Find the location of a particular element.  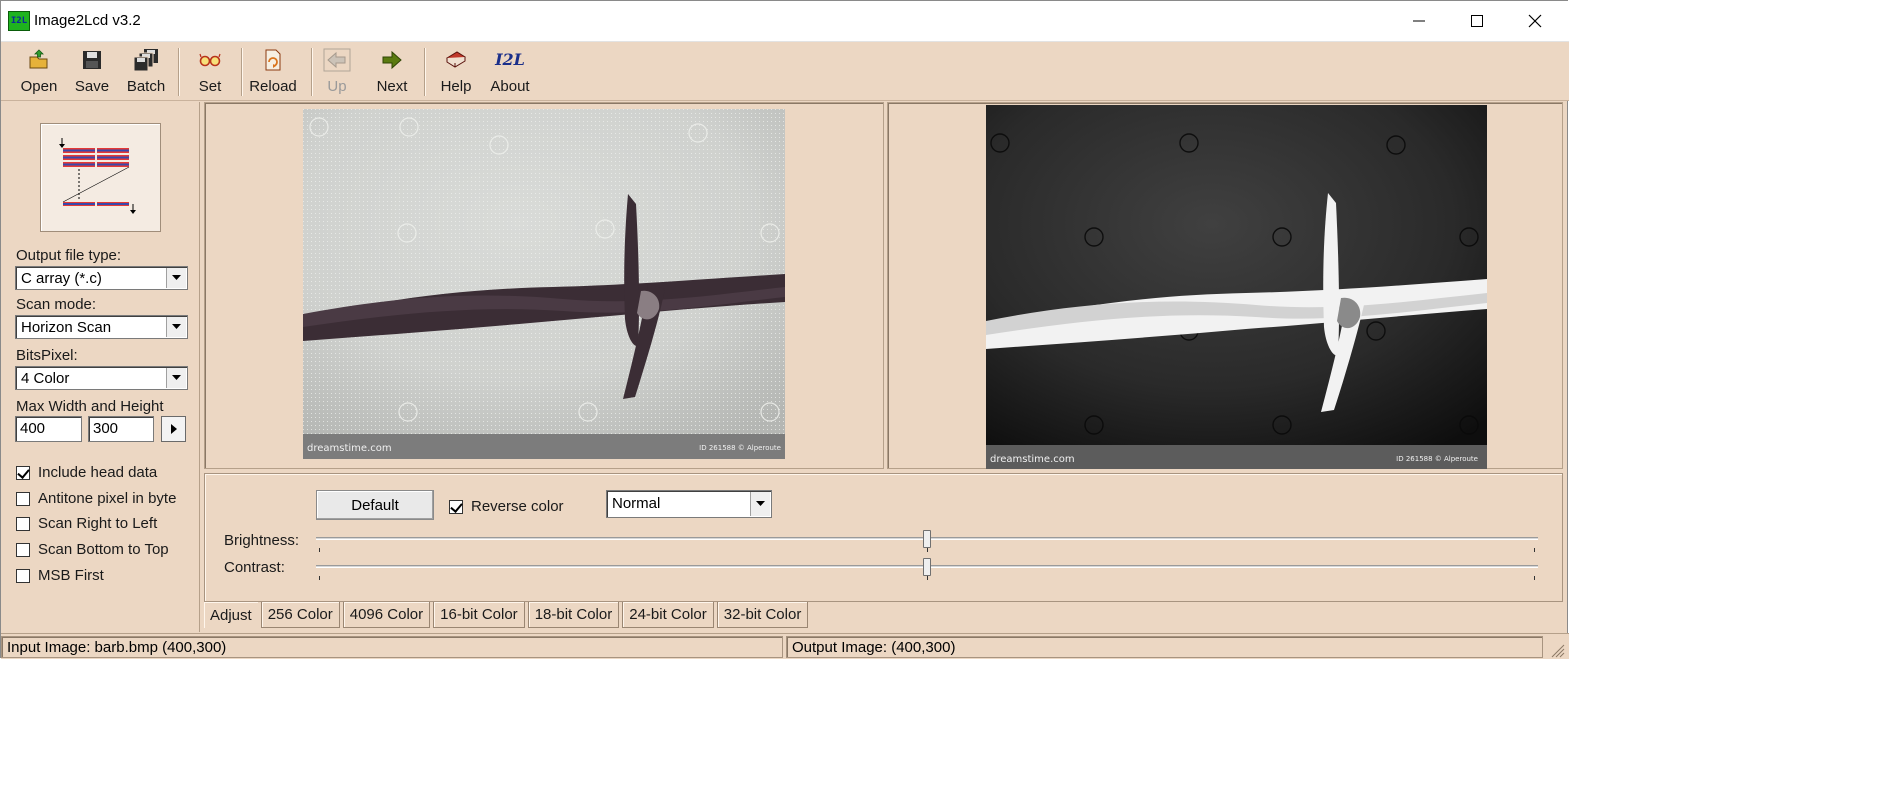

output-file-type-select: C array (*.c) is located at coordinates (101, 278).